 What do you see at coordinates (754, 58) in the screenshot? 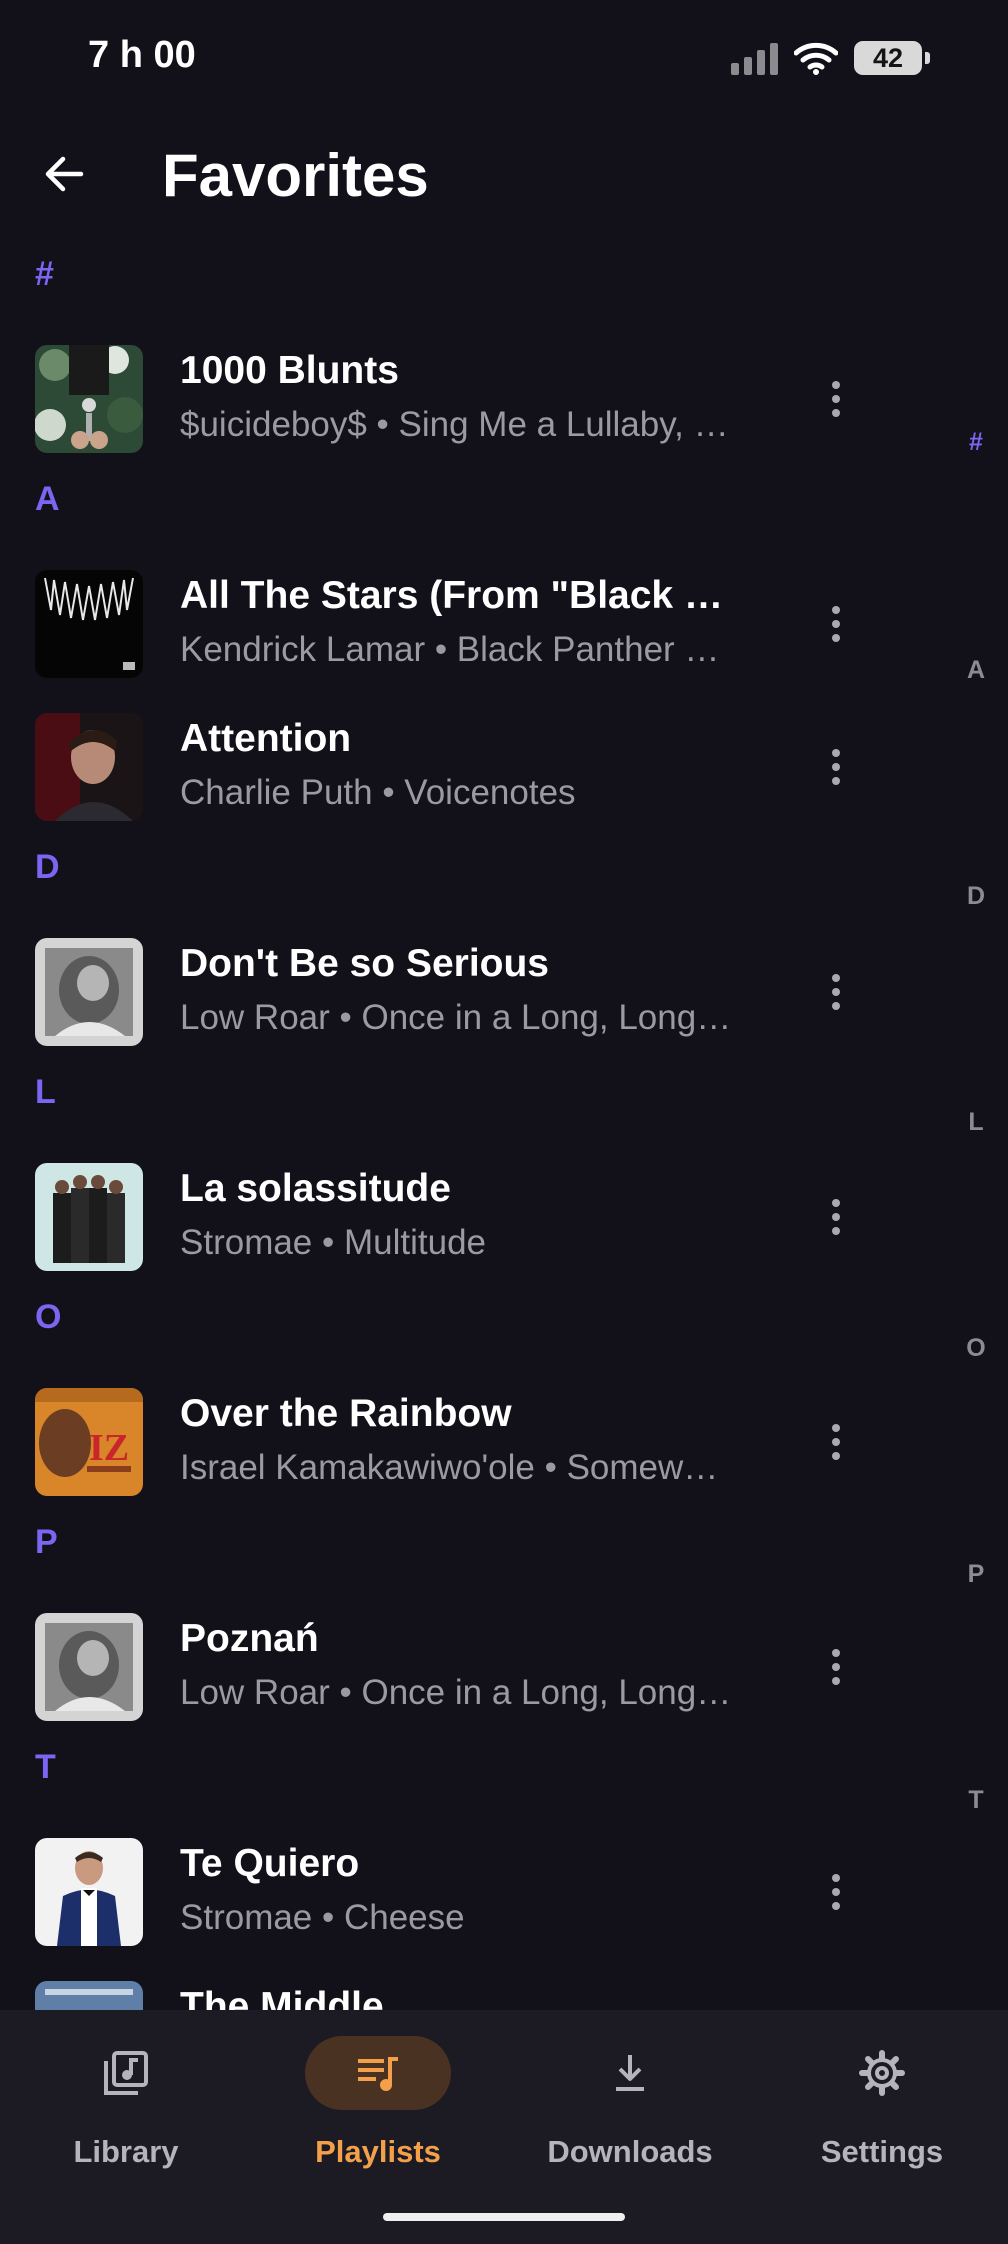
I see `signal-icon` at bounding box center [754, 58].